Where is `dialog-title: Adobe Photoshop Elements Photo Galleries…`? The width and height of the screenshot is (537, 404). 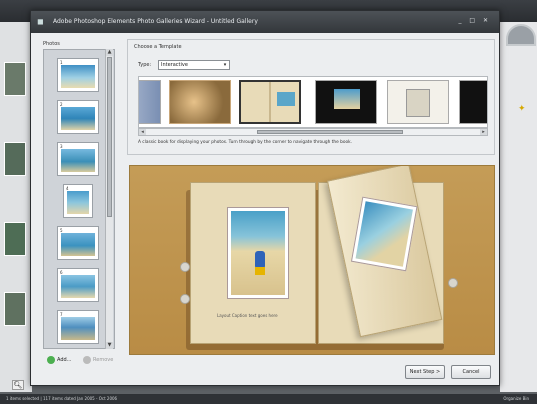
dialog-title: Adobe Photoshop Elements Photo Galleries… is located at coordinates (155, 21).